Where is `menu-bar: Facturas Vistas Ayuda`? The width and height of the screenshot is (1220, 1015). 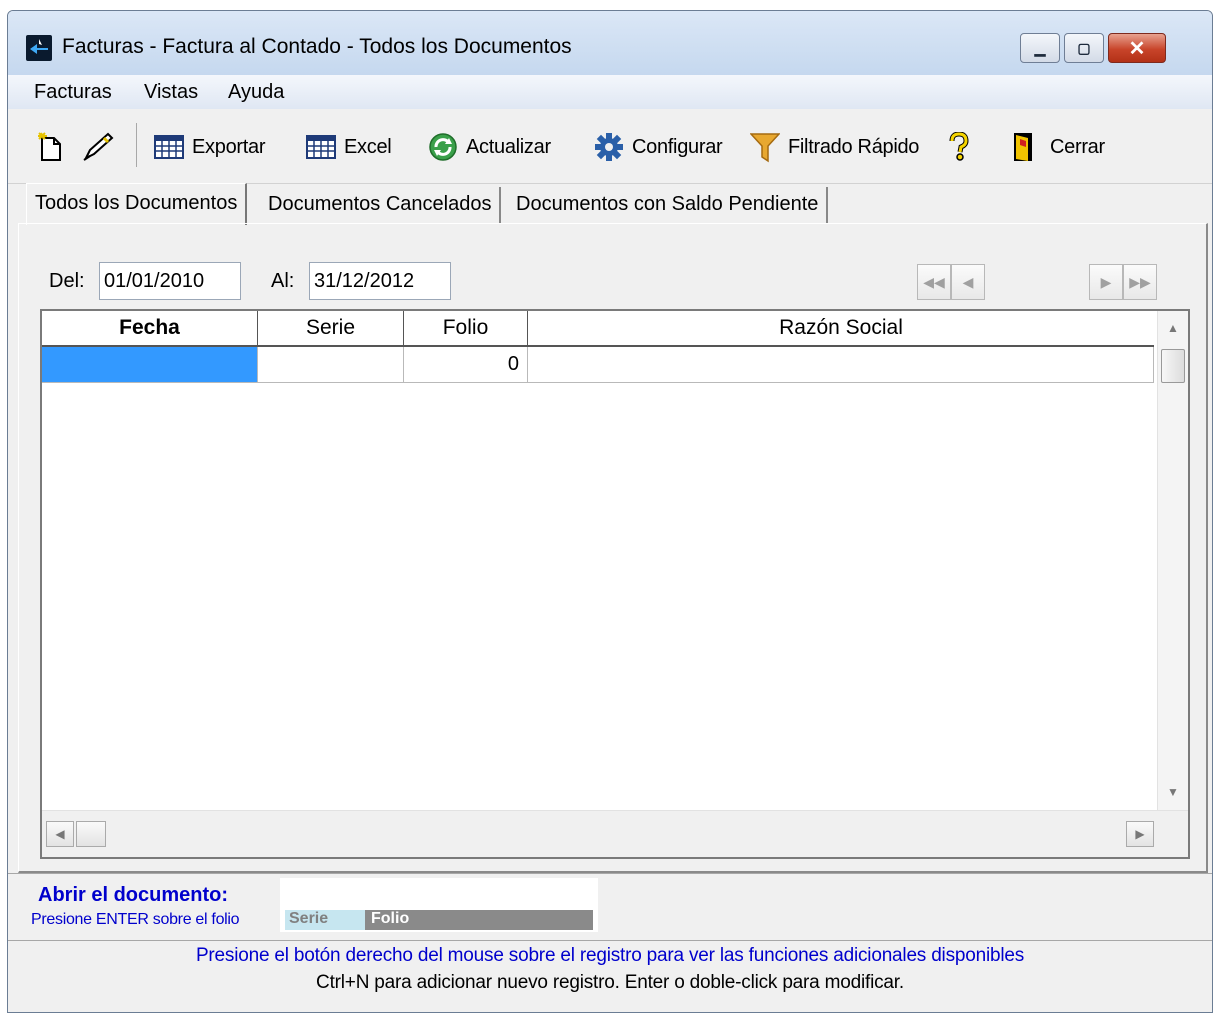 menu-bar: Facturas Vistas Ayuda is located at coordinates (610, 92).